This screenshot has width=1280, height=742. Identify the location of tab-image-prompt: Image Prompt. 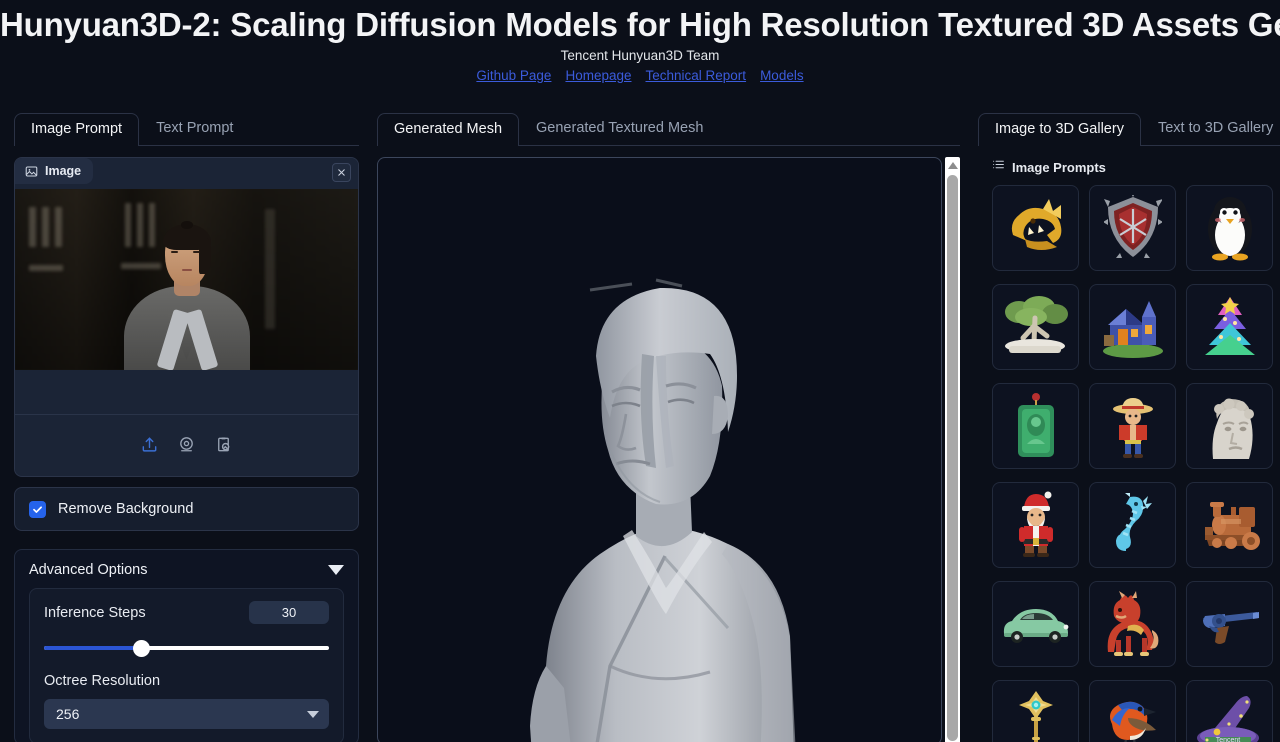
(77, 129).